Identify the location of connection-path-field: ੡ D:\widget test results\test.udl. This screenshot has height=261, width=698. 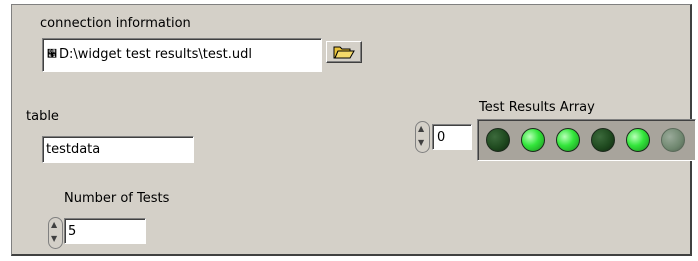
(182, 55).